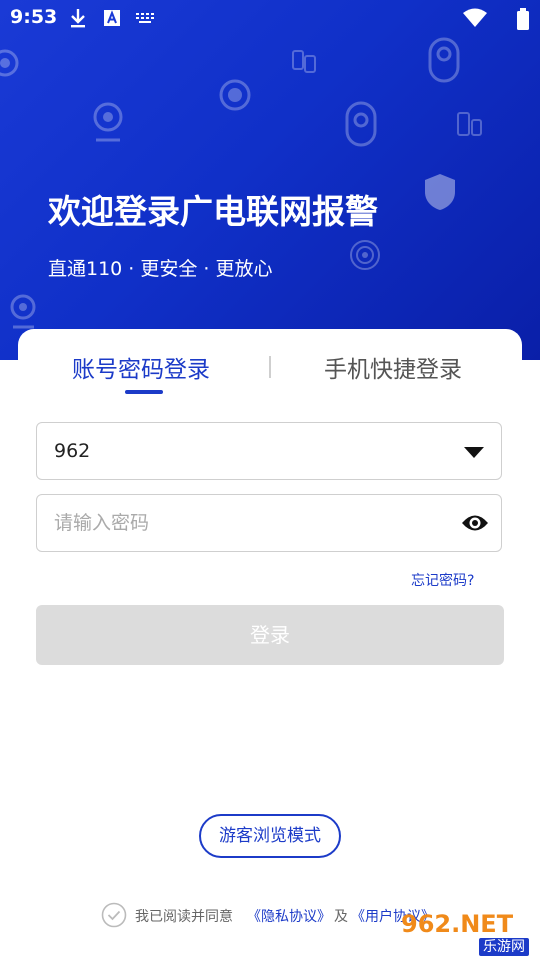  I want to click on tab-phone-login: 手机快捷登录, so click(393, 367).